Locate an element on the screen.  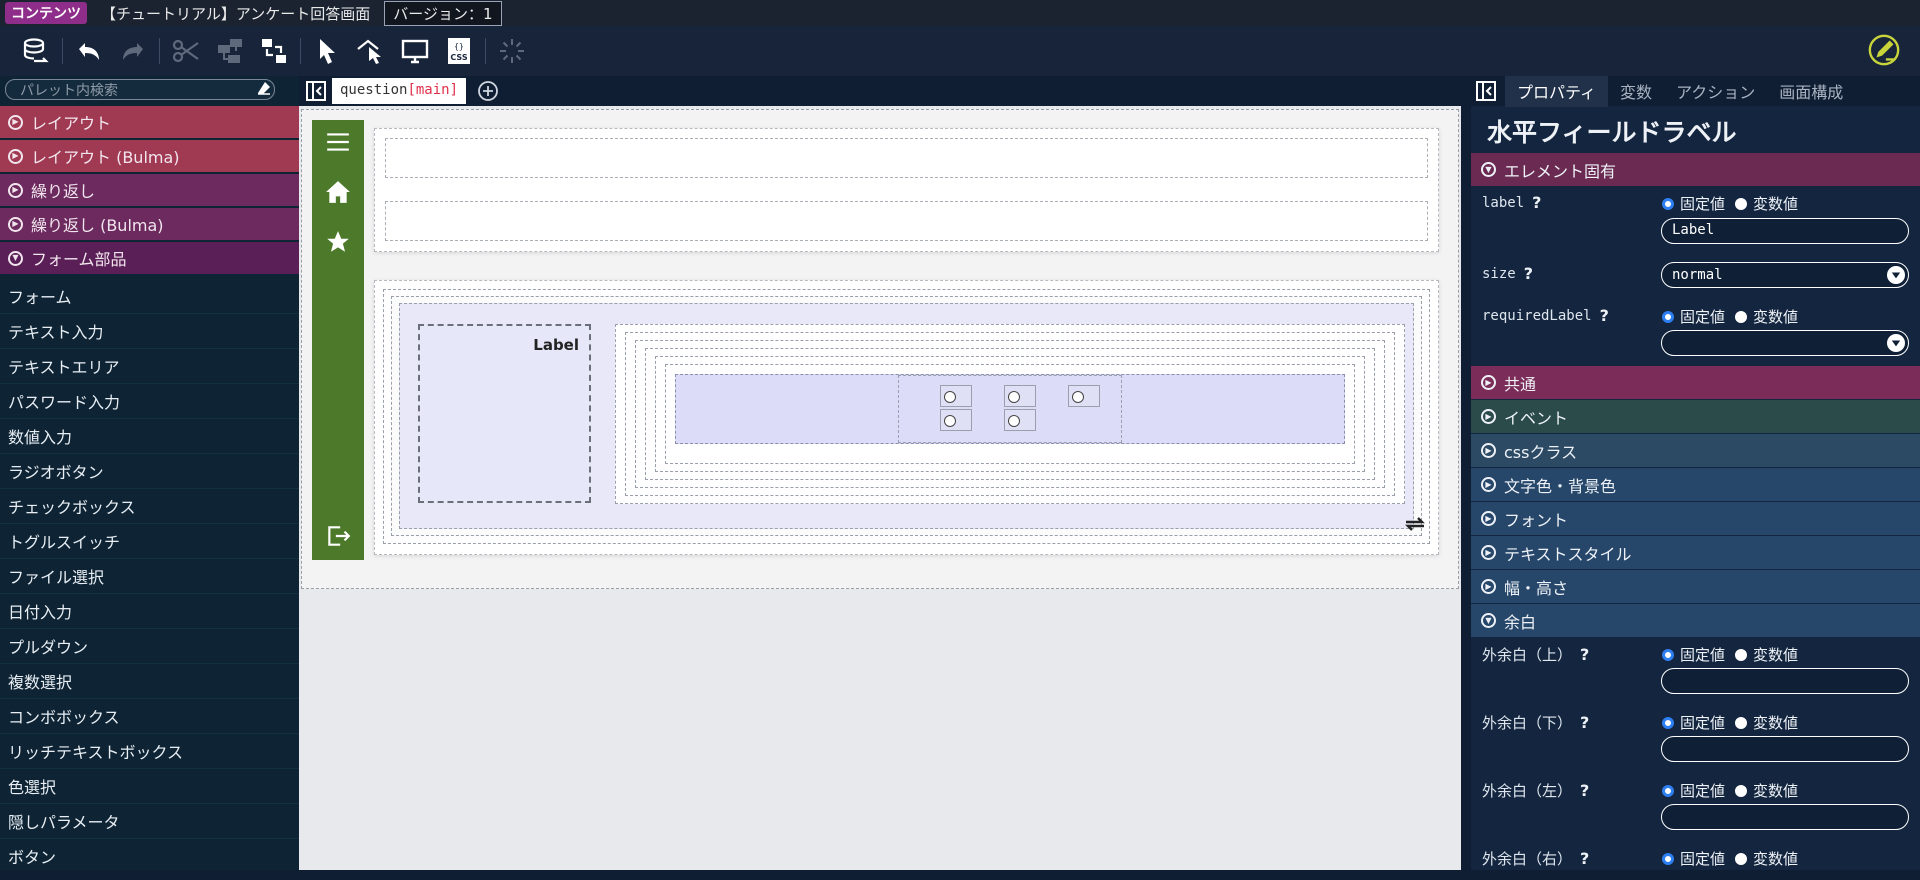
header-card is located at coordinates (906, 190).